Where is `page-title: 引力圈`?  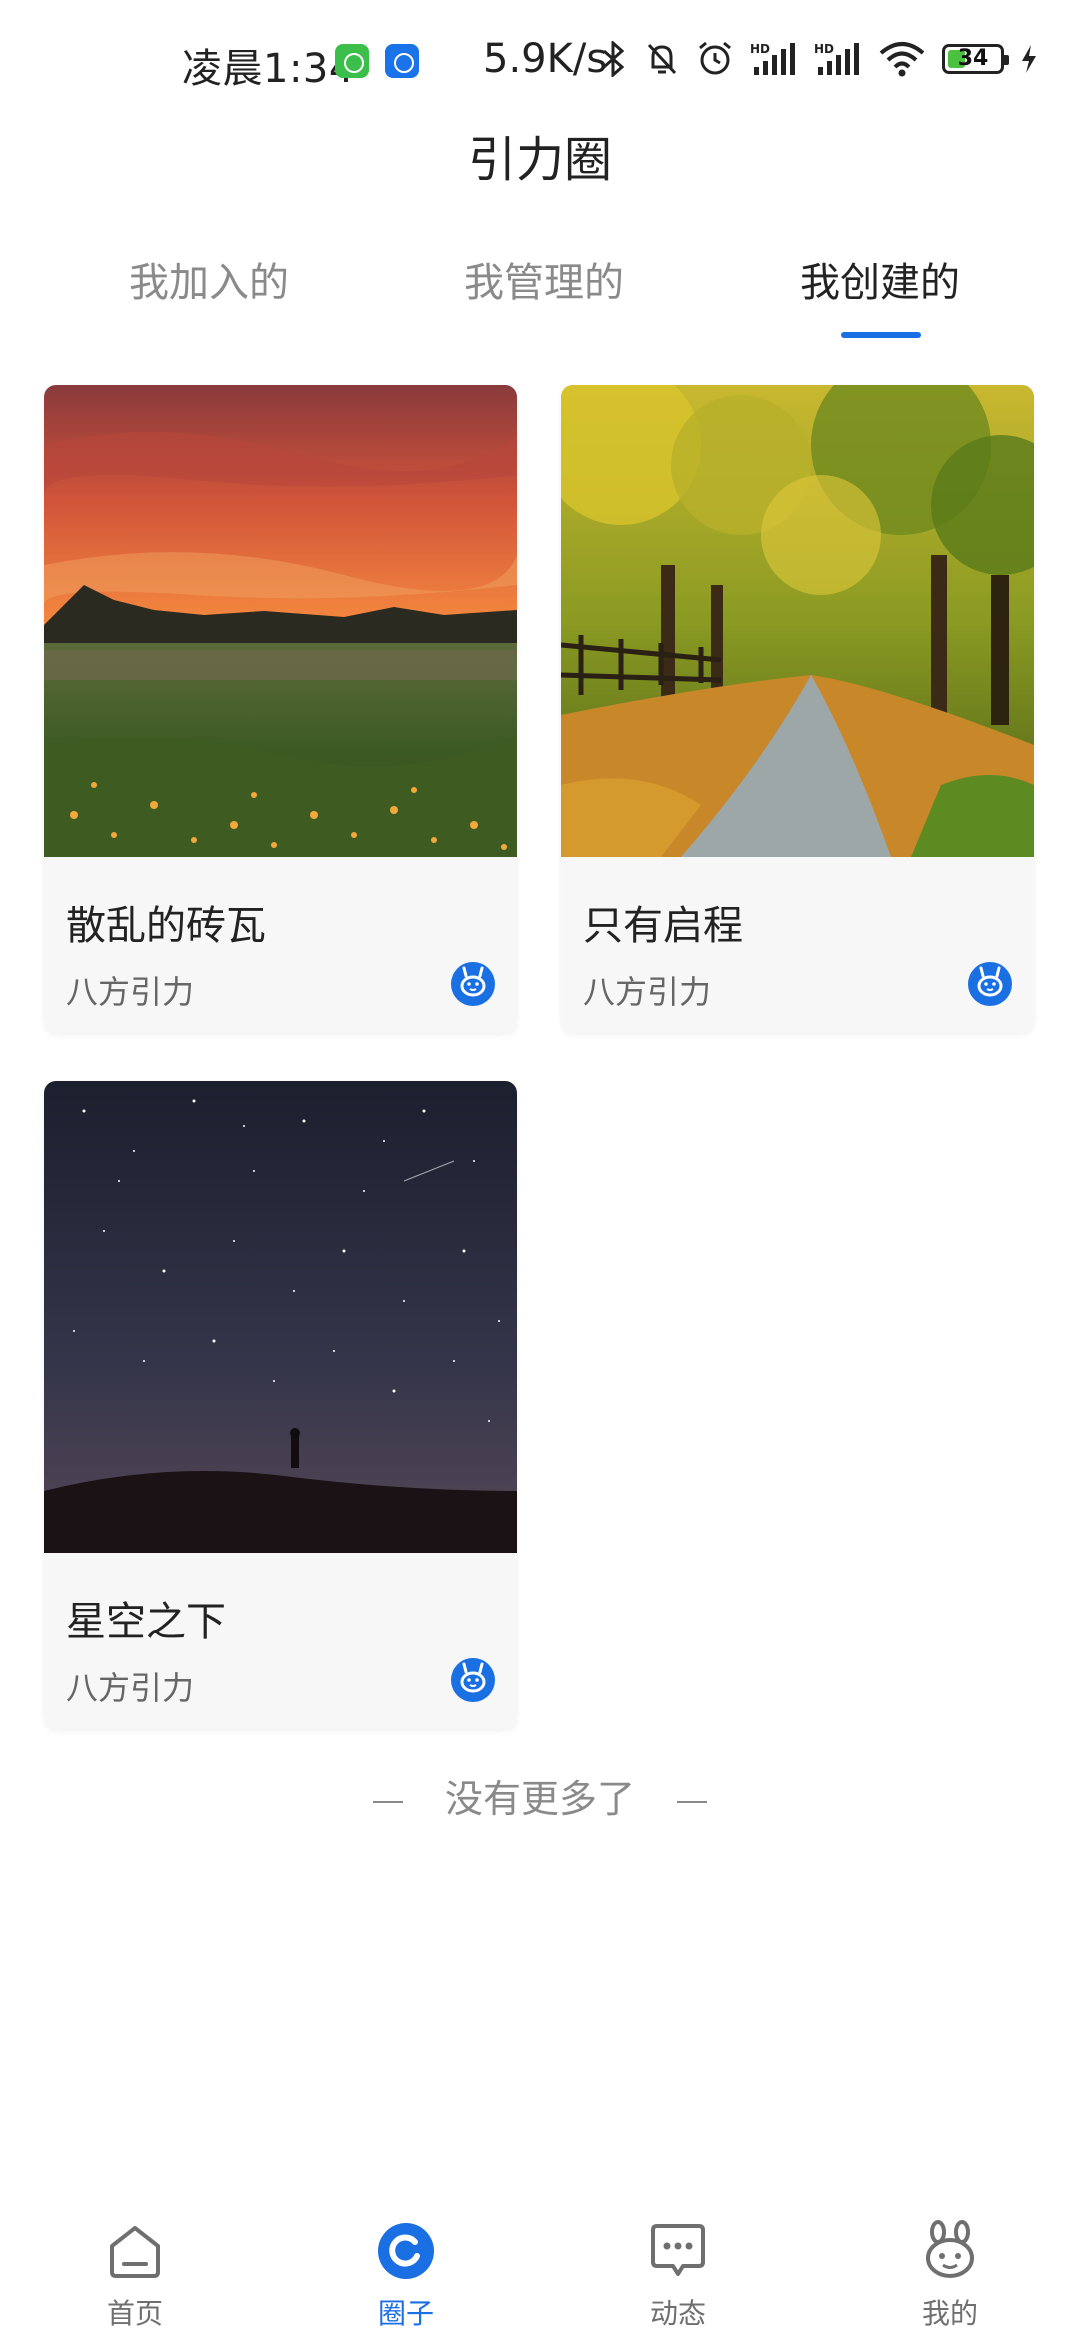 page-title: 引力圈 is located at coordinates (539, 160).